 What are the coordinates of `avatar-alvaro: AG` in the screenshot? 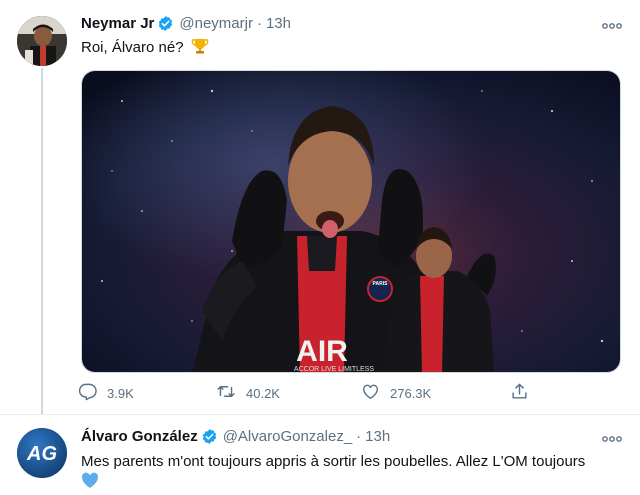 It's located at (42, 453).